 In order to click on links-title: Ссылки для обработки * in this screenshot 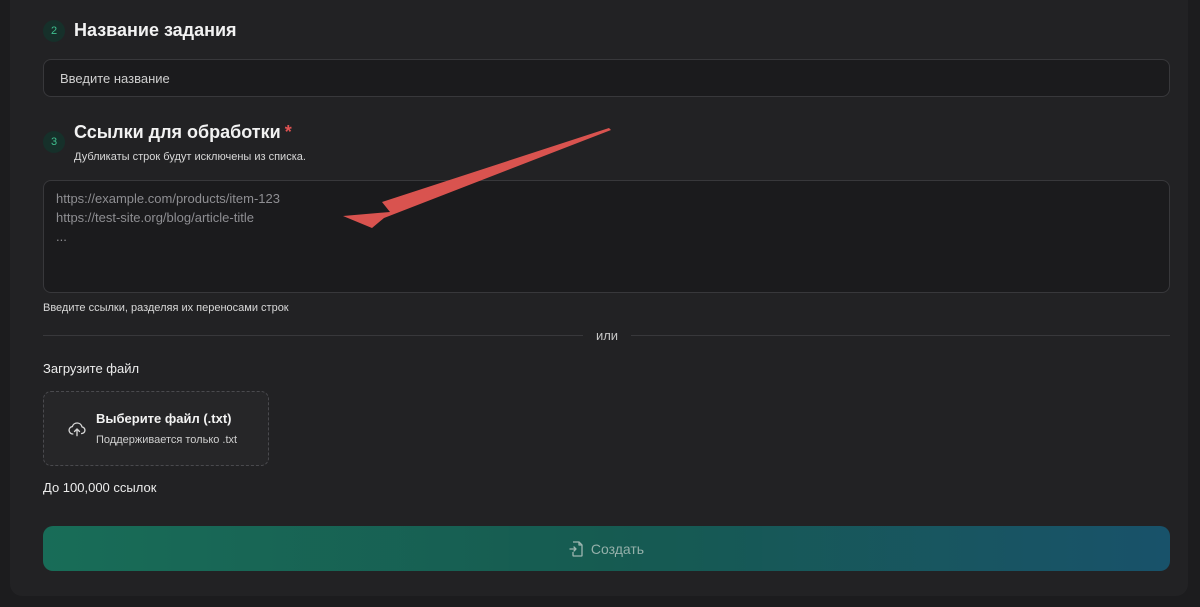, I will do `click(183, 132)`.